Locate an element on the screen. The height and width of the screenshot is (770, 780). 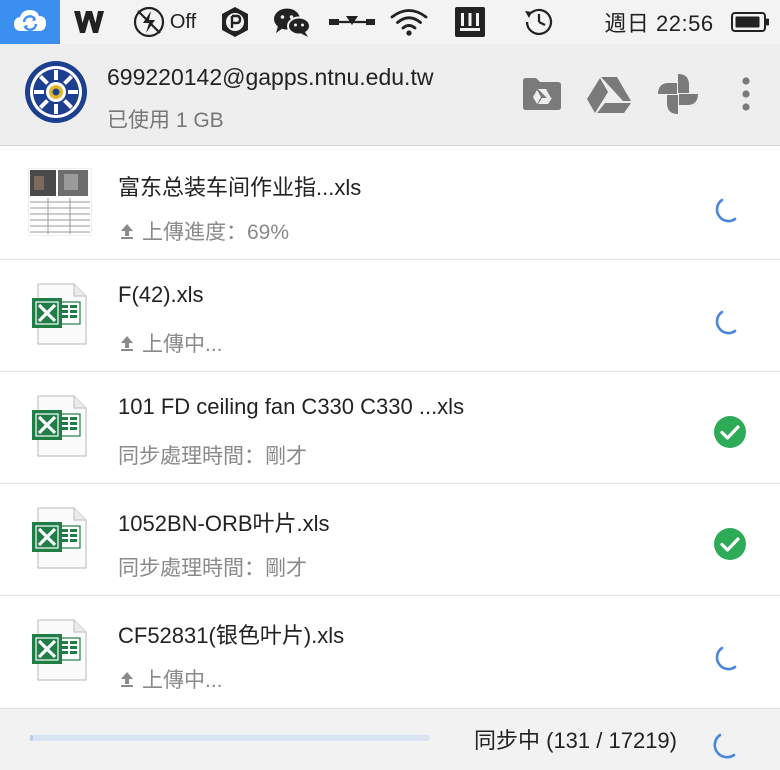
menu-clock: 週日 22:56 is located at coordinates (659, 22).